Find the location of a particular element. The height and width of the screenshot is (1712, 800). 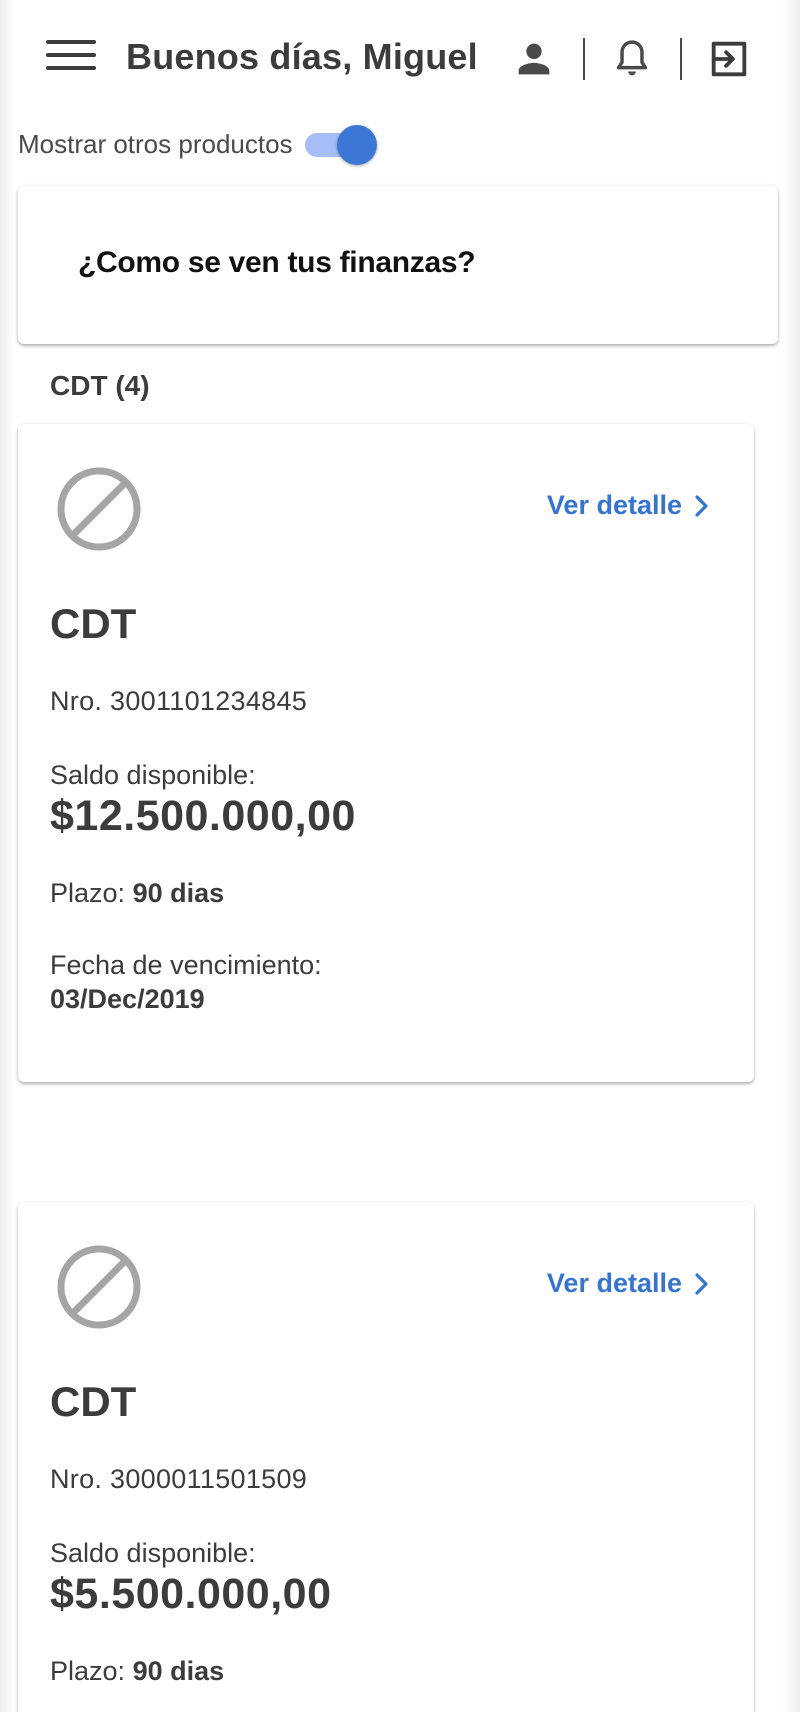

product-number: Nro. 3001101234845 is located at coordinates (179, 701).